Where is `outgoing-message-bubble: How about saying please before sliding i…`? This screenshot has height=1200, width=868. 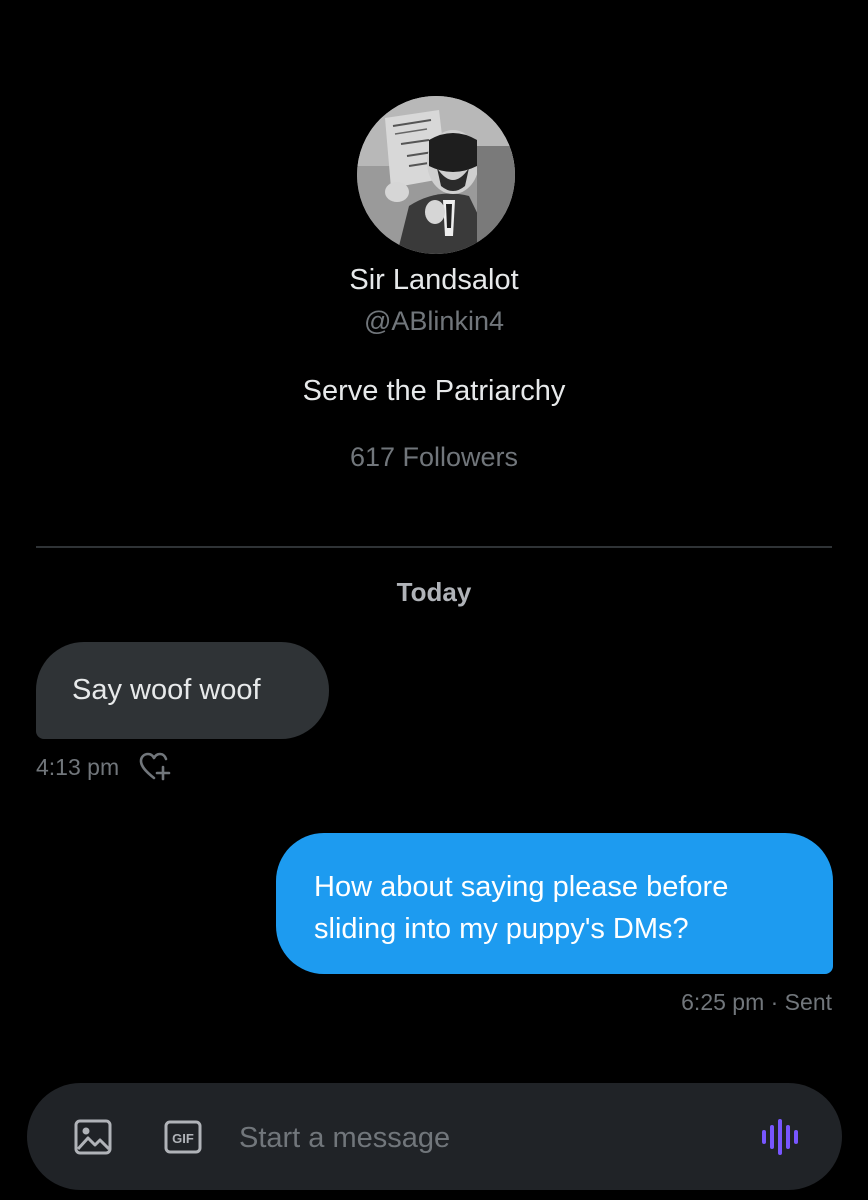
outgoing-message-bubble: How about saying please before sliding i… is located at coordinates (554, 903).